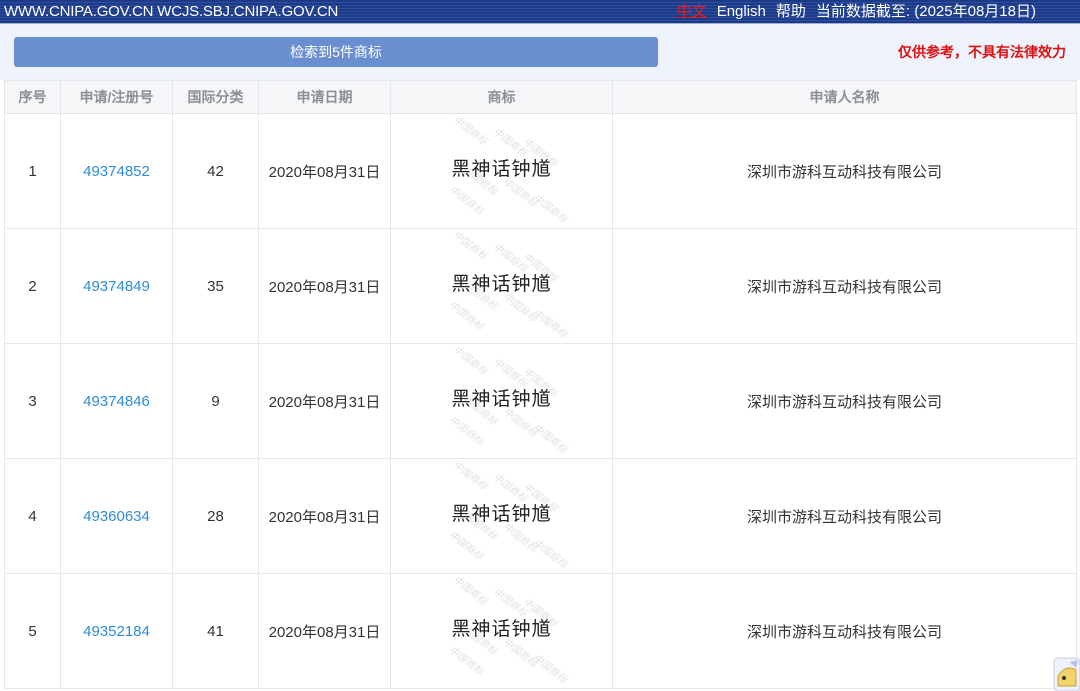  I want to click on header-index: 序号, so click(32, 97).